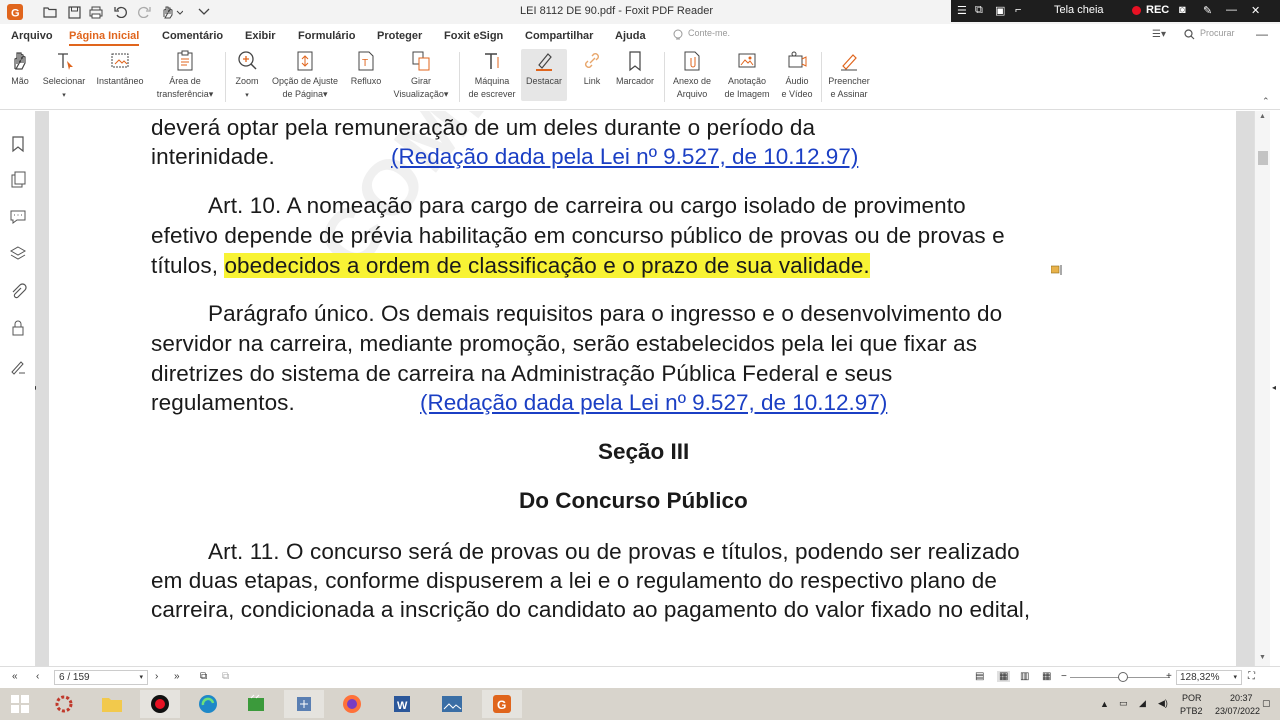 The image size is (1280, 720). What do you see at coordinates (452, 704) in the screenshot?
I see `image-viewer-icon` at bounding box center [452, 704].